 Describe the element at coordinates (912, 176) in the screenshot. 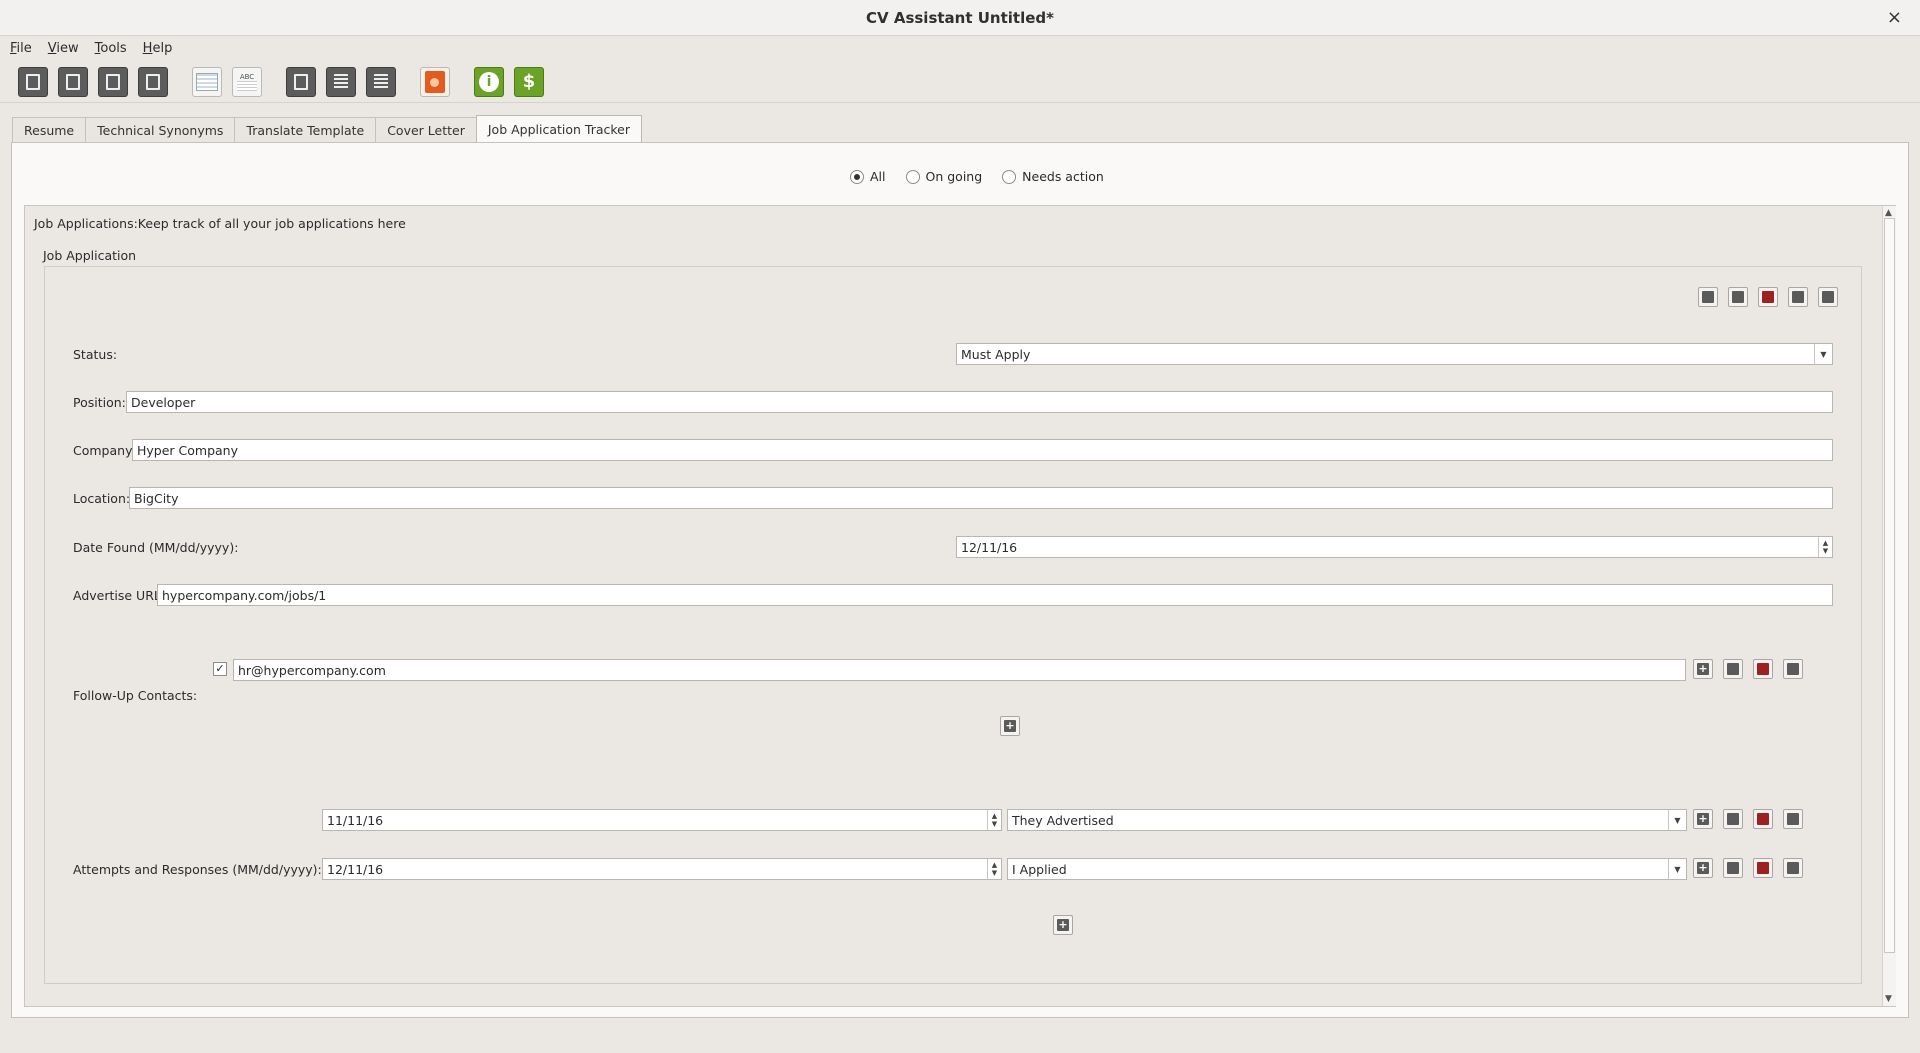

I see `filter-ongoing-radio` at that location.